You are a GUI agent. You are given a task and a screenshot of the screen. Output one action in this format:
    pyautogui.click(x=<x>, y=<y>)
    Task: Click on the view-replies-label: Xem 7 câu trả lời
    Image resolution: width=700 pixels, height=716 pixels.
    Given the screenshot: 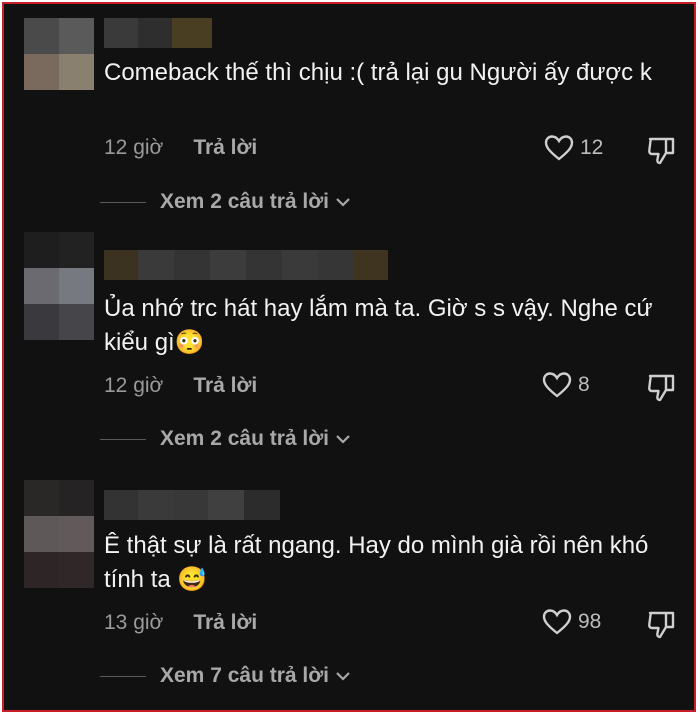 What is the action you would take?
    pyautogui.click(x=245, y=675)
    